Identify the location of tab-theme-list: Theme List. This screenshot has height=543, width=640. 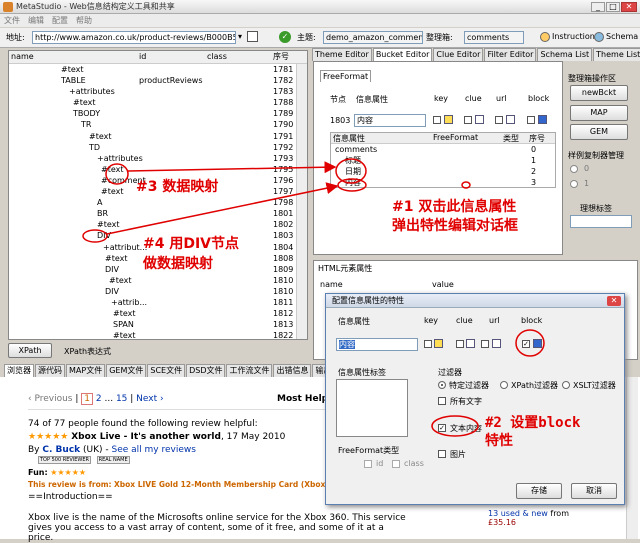
(616, 54).